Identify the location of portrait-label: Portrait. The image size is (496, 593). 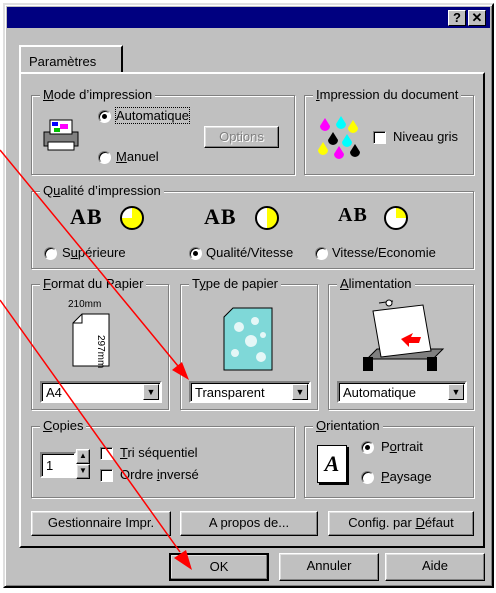
(402, 446).